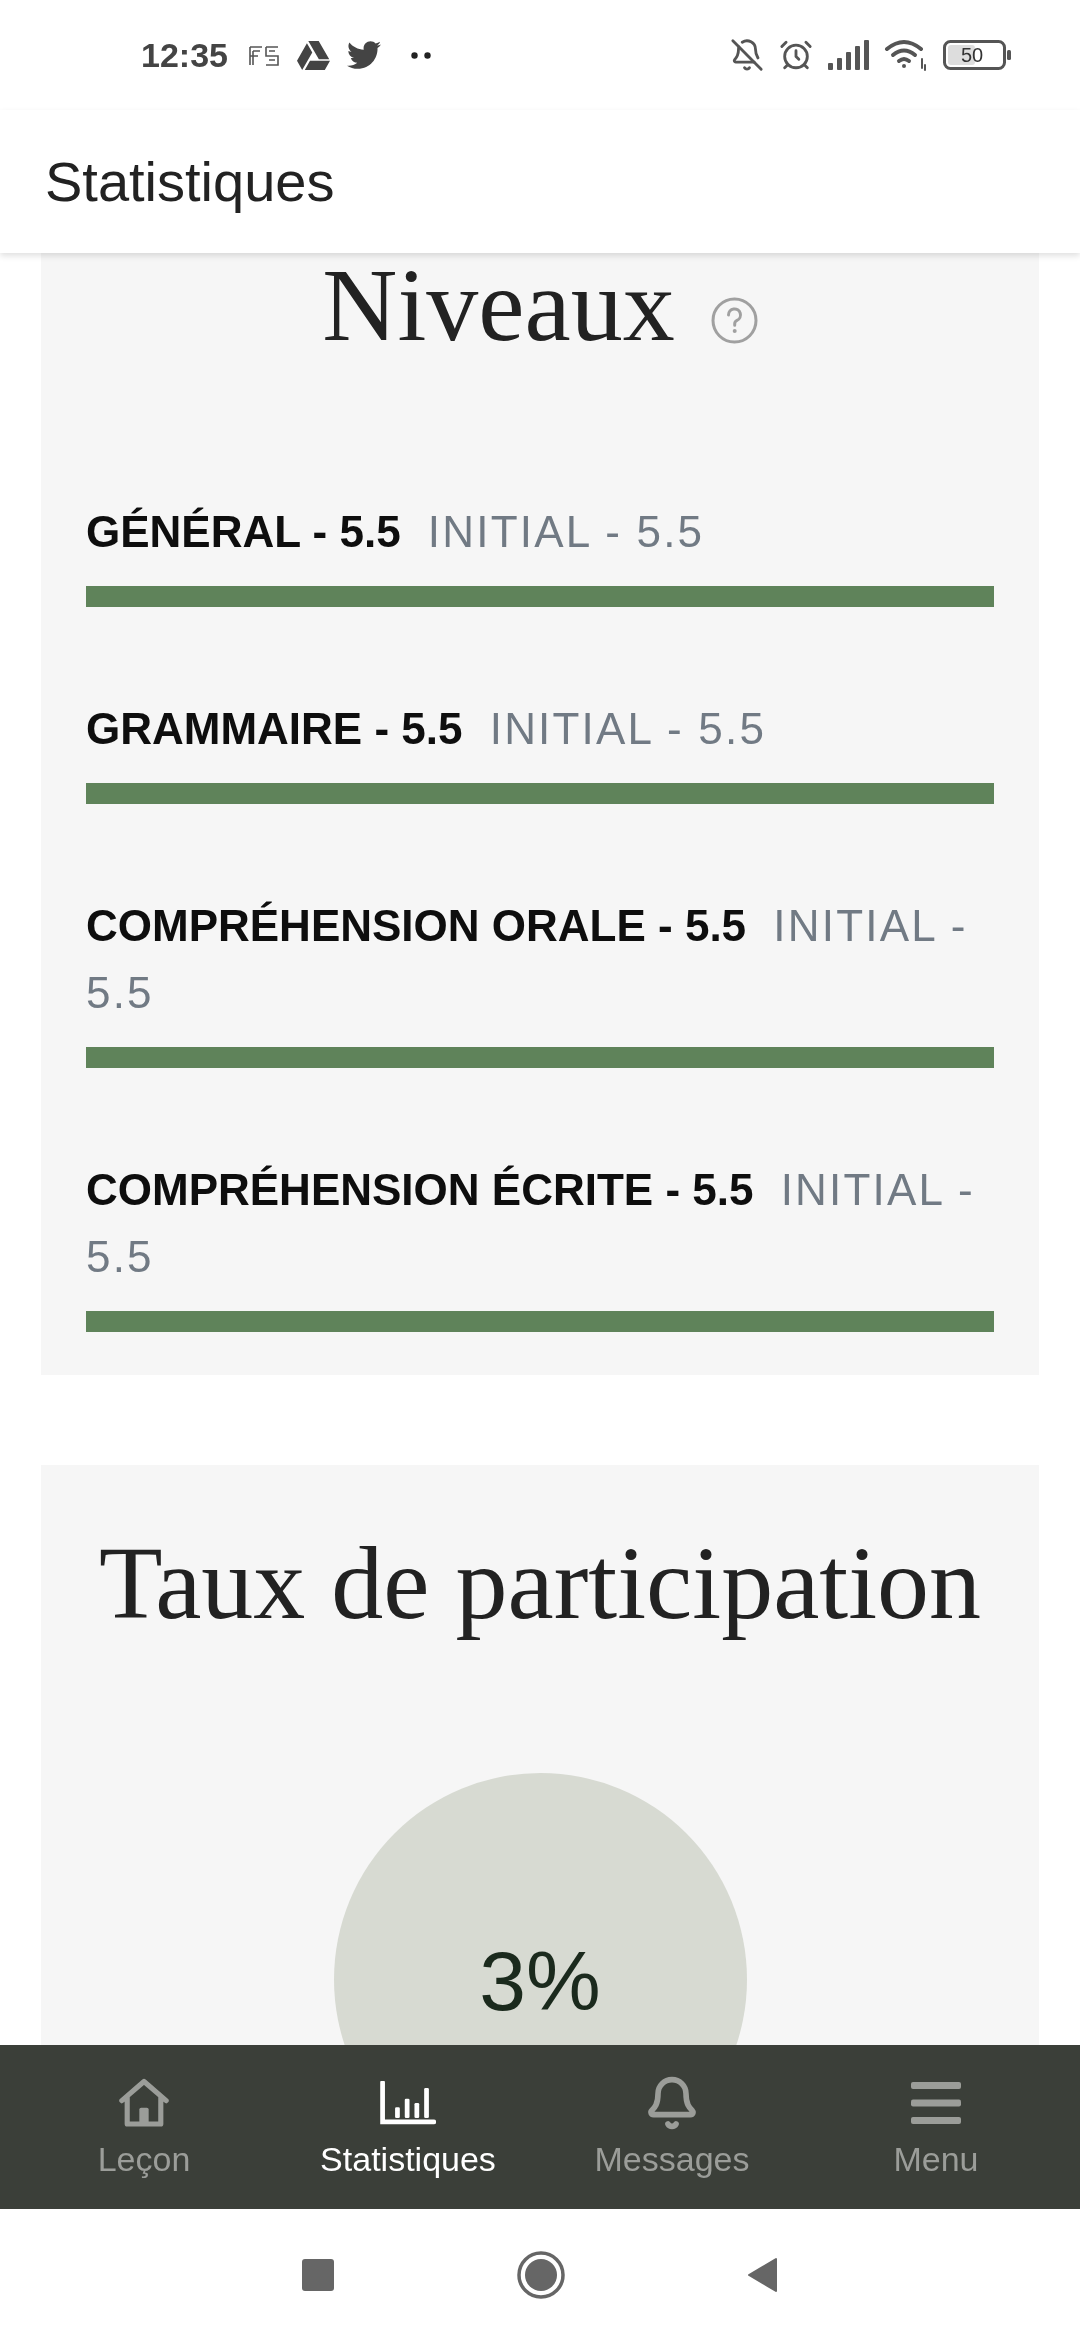 The image size is (1080, 2340). I want to click on bell-off-icon, so click(747, 55).